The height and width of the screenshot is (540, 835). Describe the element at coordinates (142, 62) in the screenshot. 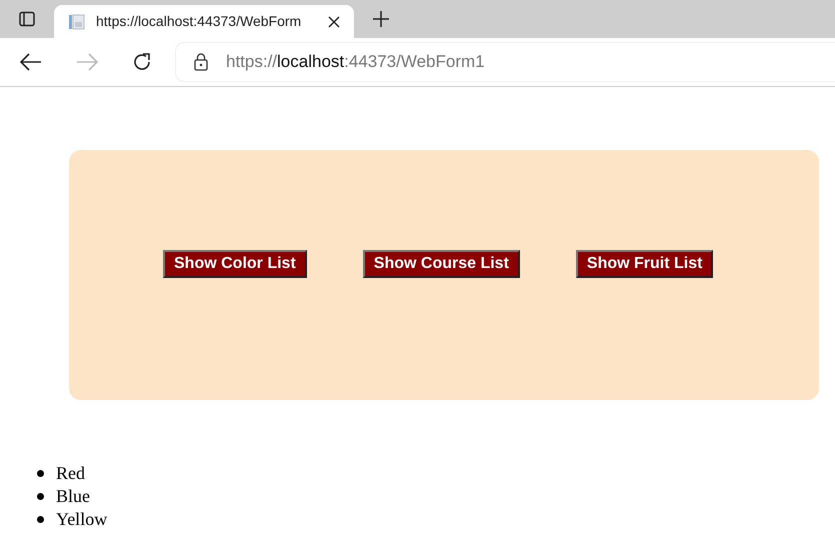

I see `reload-icon` at that location.